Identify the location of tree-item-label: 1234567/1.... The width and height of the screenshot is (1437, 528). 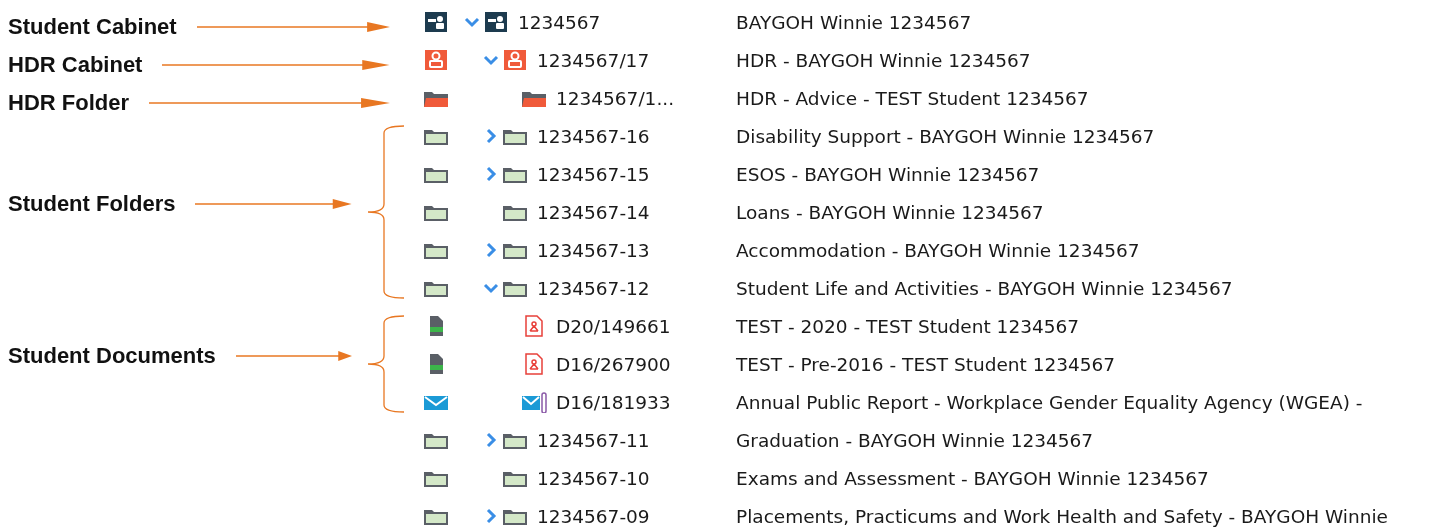
(615, 98).